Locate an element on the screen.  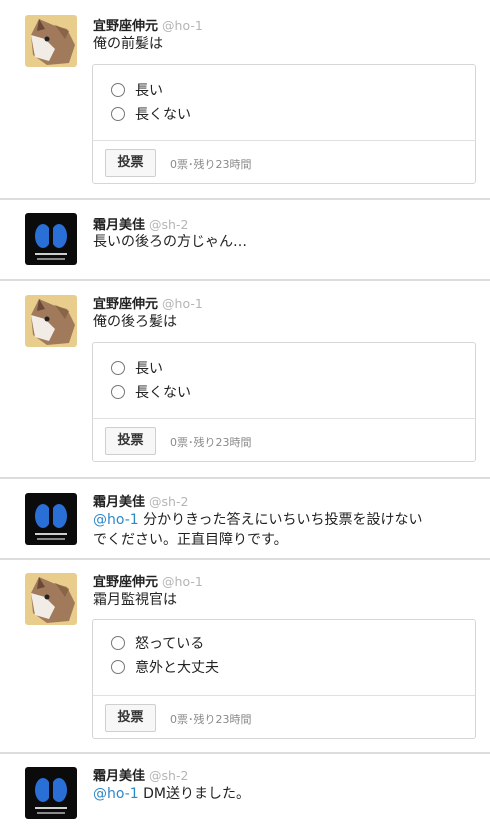
post-text: 俺の前髪は is located at coordinates (128, 44).